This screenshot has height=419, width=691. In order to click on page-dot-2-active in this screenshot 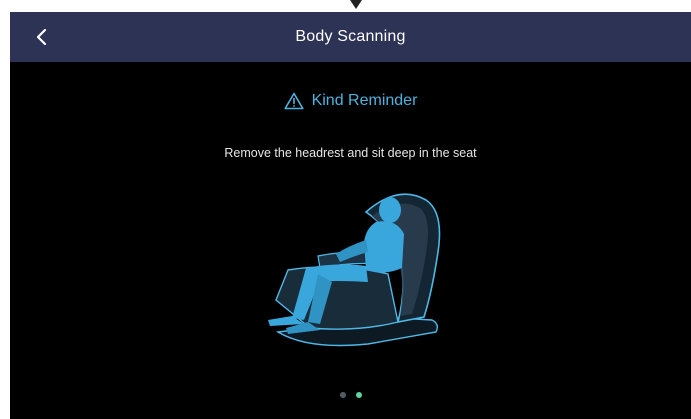, I will do `click(358, 395)`.